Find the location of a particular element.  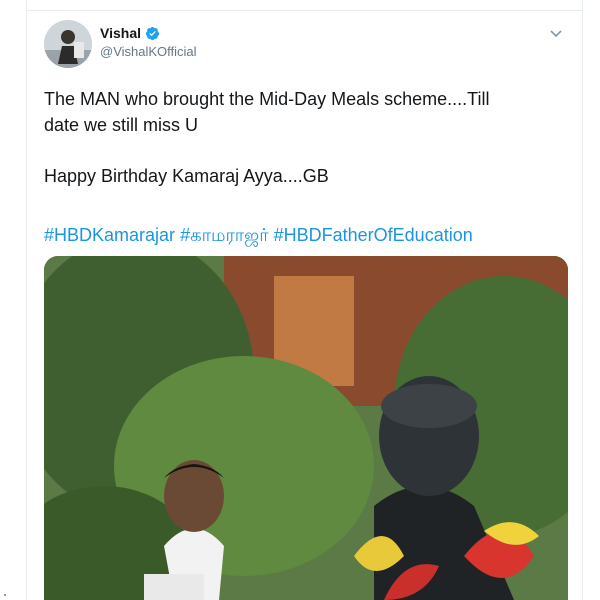

hashtag-link: #HBDKamarajar is located at coordinates (109, 235).